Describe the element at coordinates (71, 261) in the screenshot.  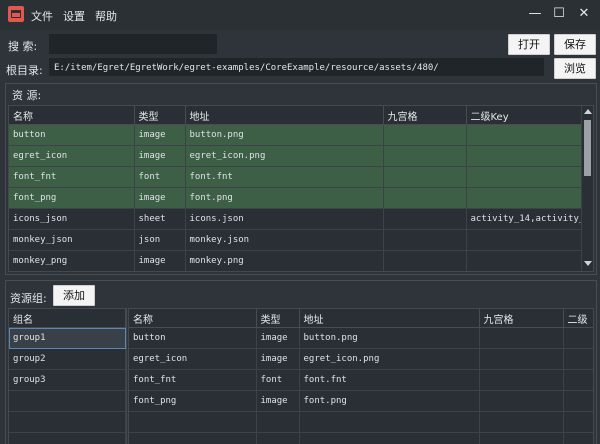
I see `cell-name: monkey_png` at that location.